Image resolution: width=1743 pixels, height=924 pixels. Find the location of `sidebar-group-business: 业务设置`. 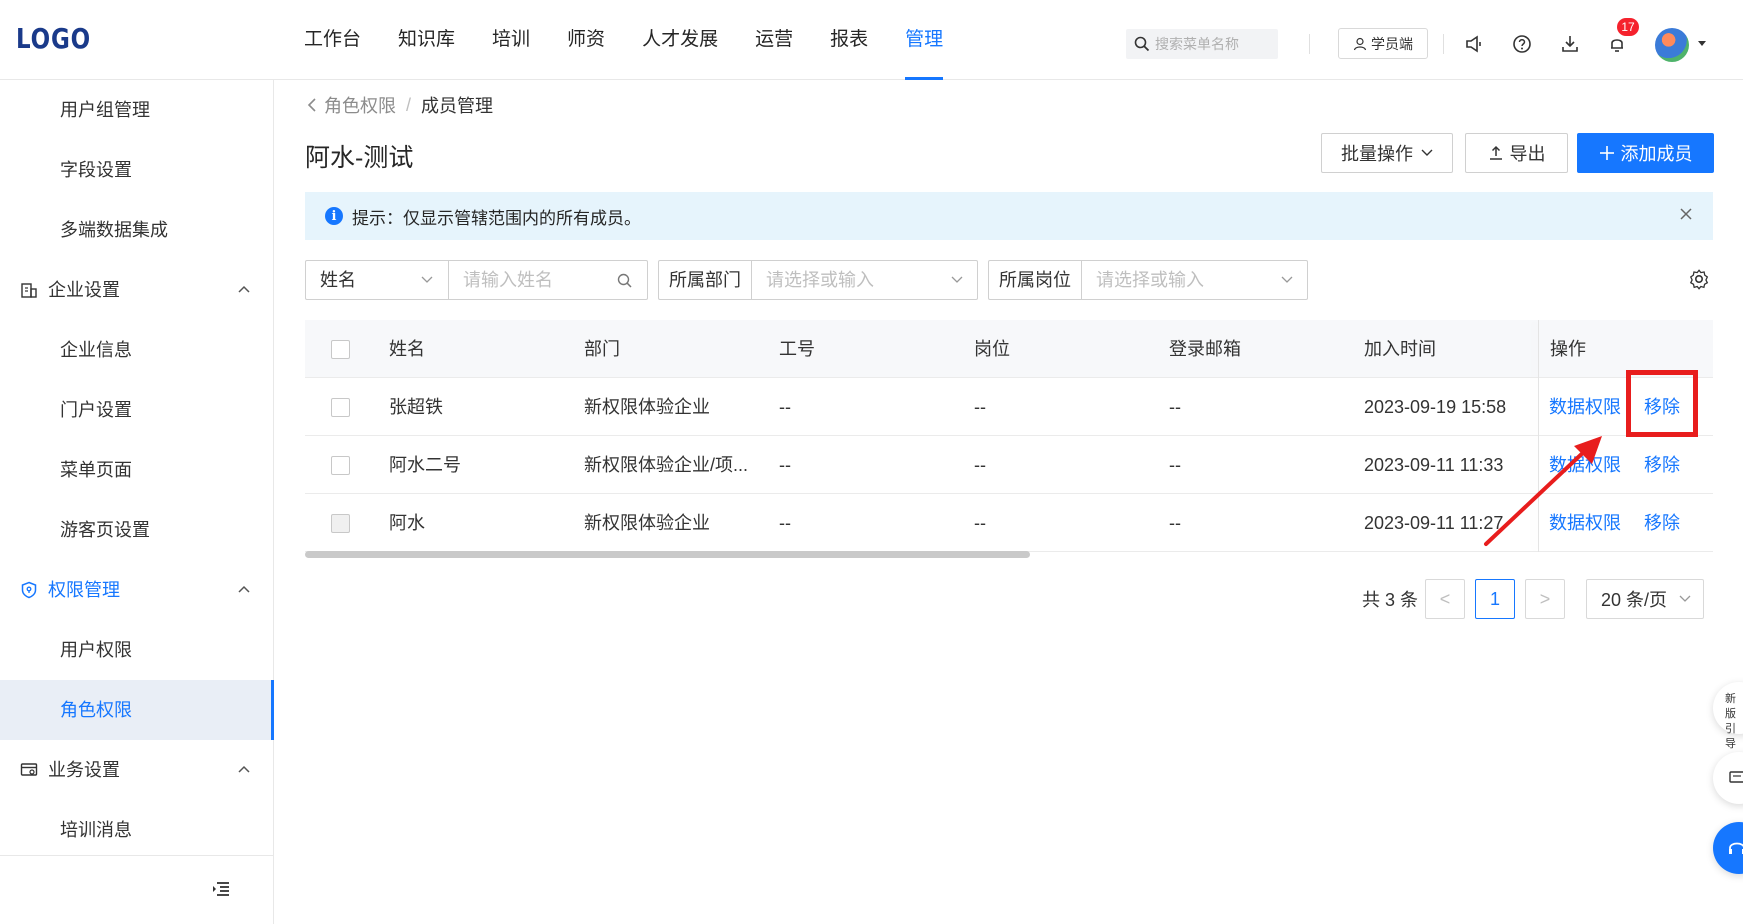

sidebar-group-business: 业务设置 is located at coordinates (136, 770).